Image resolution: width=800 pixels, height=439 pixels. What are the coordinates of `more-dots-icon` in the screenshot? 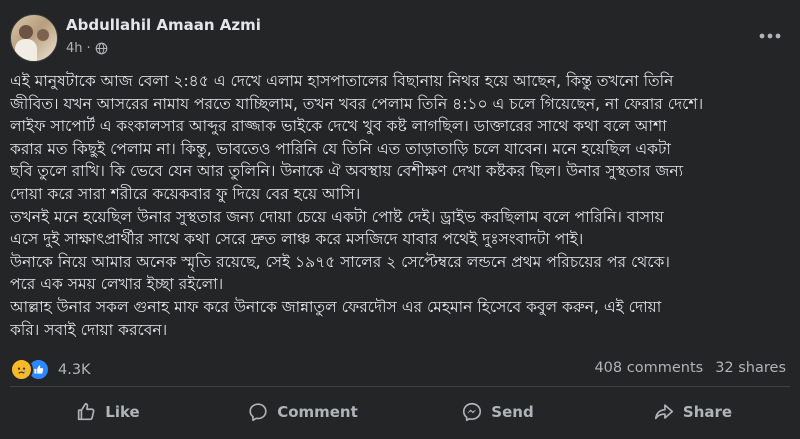 It's located at (770, 36).